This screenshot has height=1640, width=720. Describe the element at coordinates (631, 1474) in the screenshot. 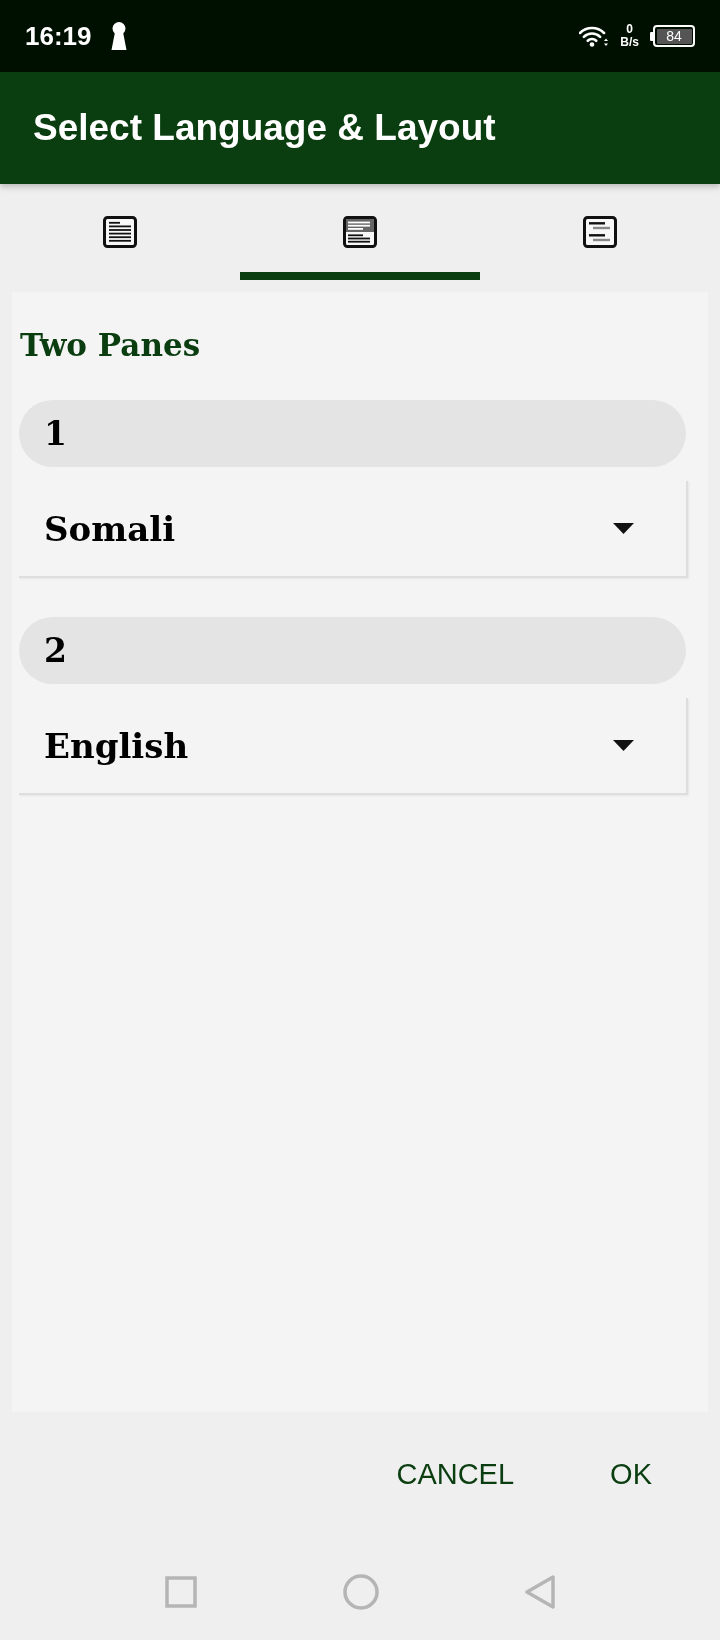

I see `ok-button: OK` at that location.